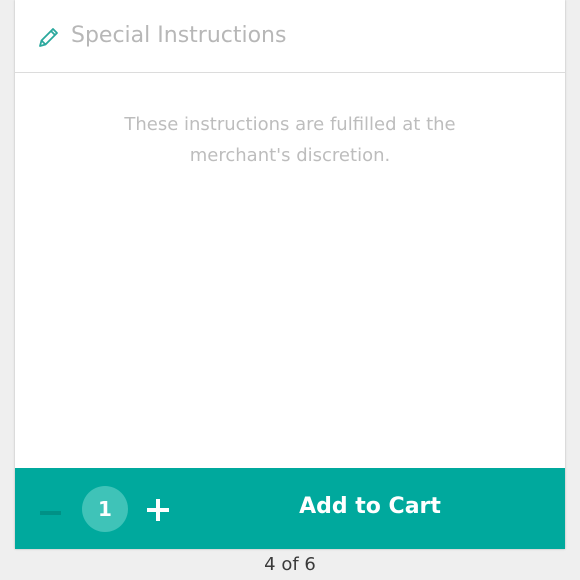  Describe the element at coordinates (50, 513) in the screenshot. I see `decrease-quantity-button` at that location.